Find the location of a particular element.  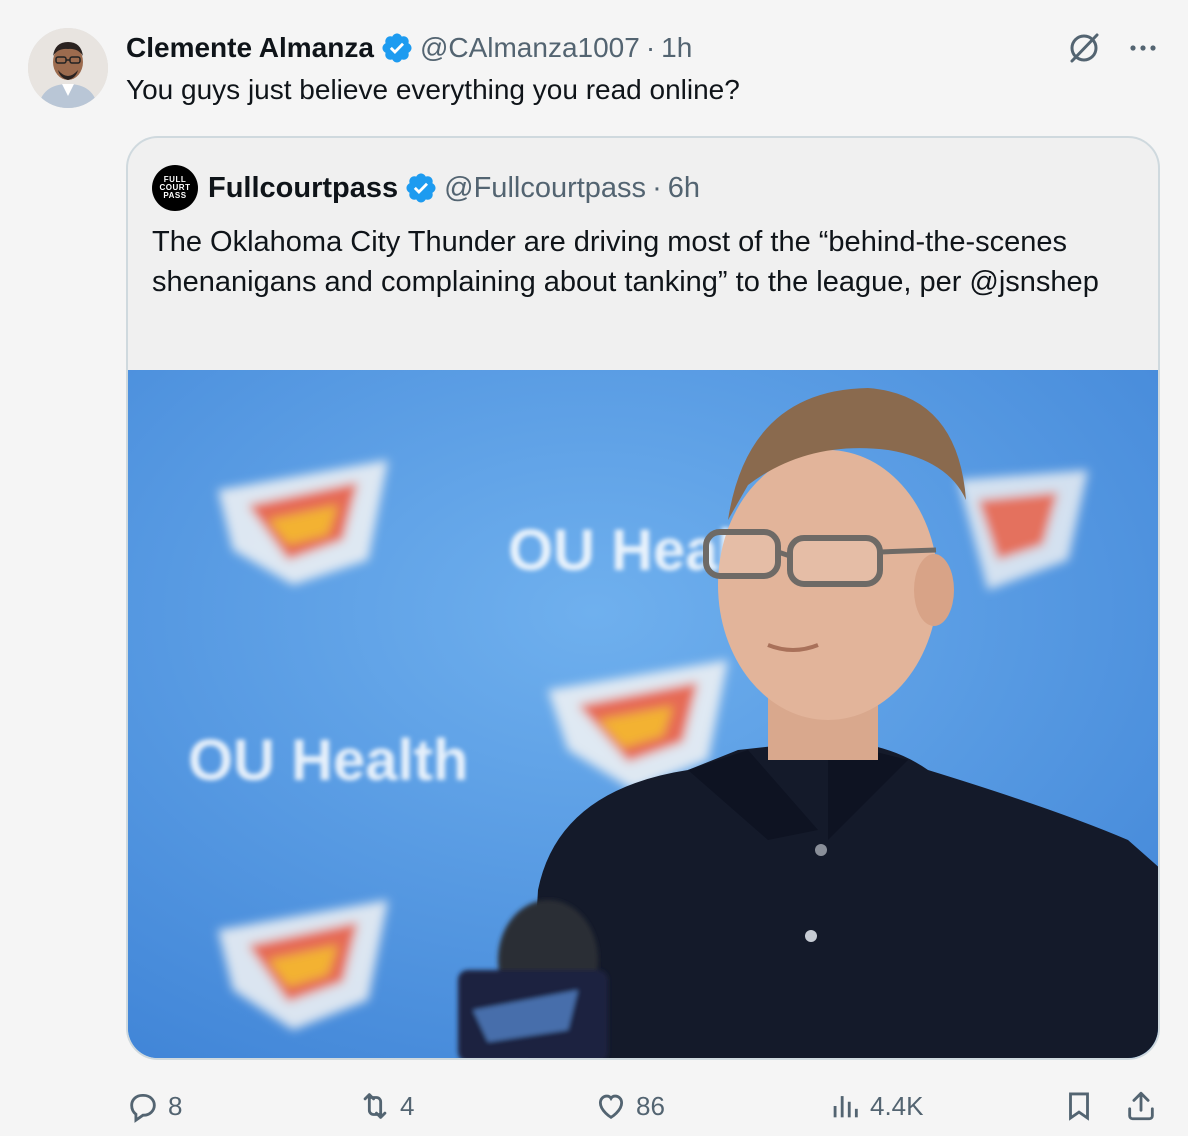

view-count: 4.4K is located at coordinates (897, 1105).